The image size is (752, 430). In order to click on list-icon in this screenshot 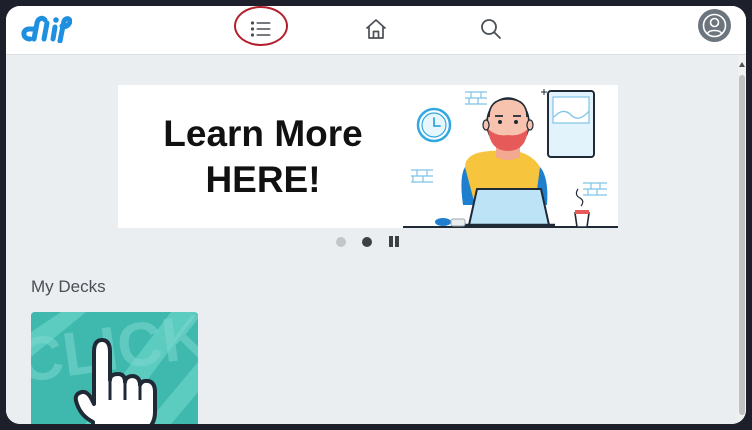, I will do `click(260, 29)`.